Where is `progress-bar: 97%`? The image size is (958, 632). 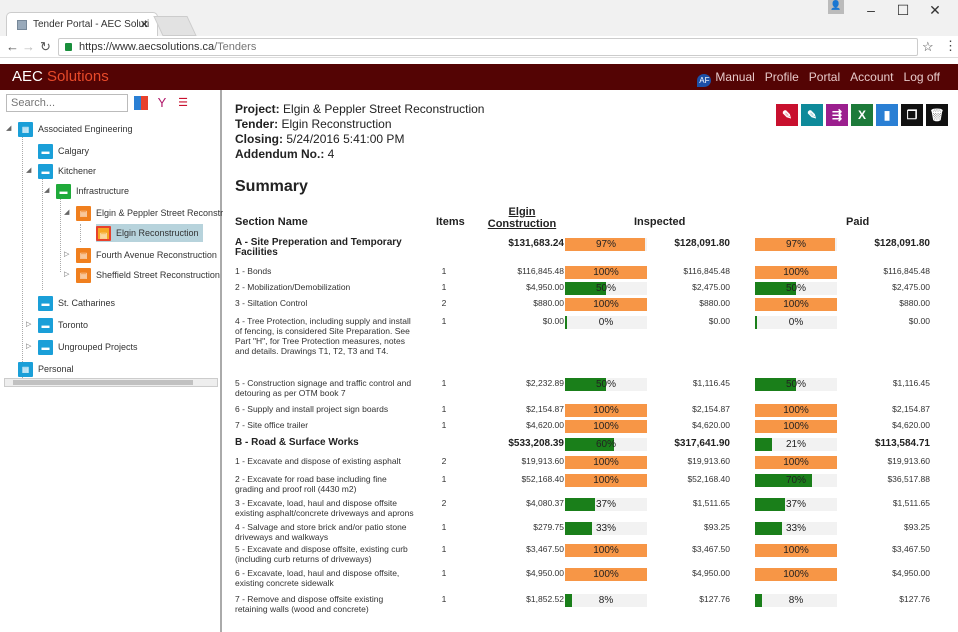 progress-bar: 97% is located at coordinates (796, 244).